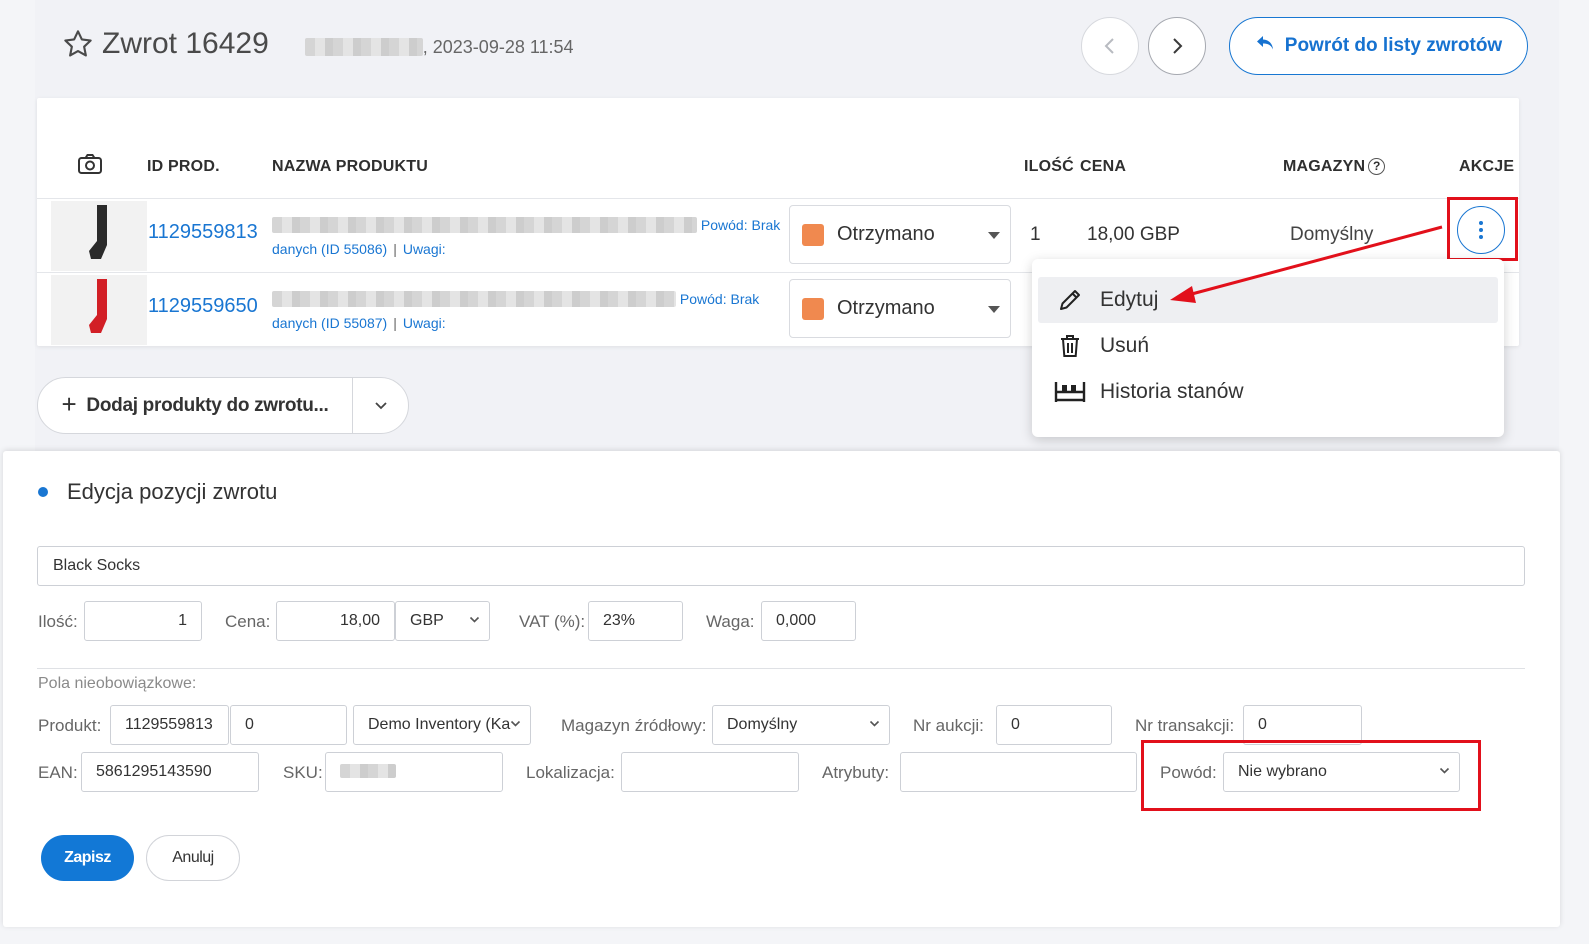 This screenshot has width=1589, height=944. Describe the element at coordinates (1049, 166) in the screenshot. I see `column-qty: ILOŚĆ` at that location.